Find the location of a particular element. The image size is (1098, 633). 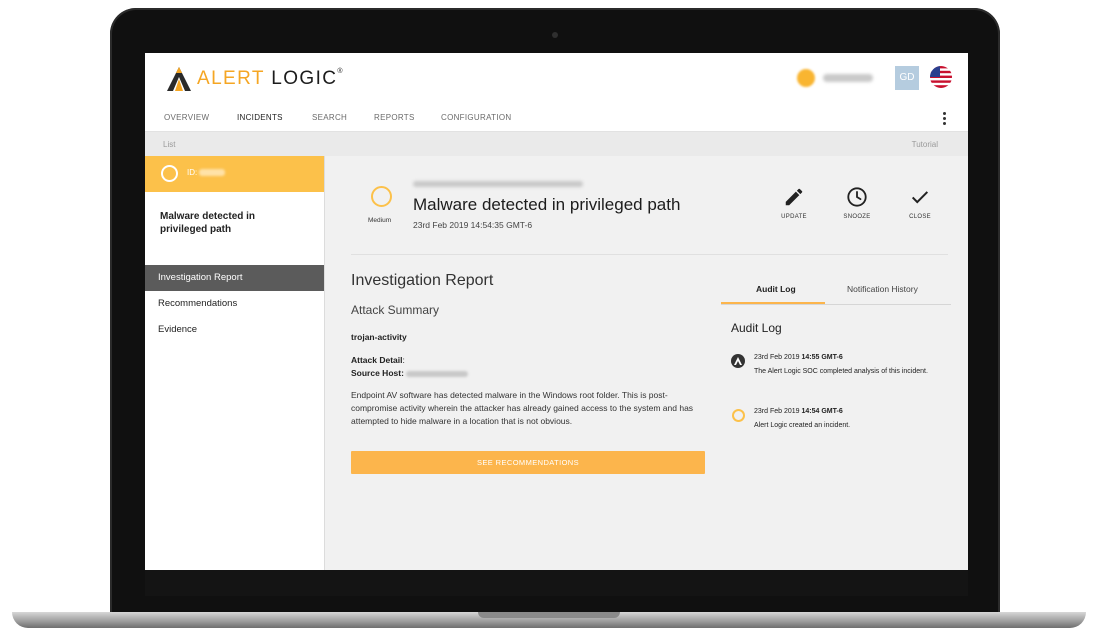

incident-id: ID: is located at coordinates (206, 172).